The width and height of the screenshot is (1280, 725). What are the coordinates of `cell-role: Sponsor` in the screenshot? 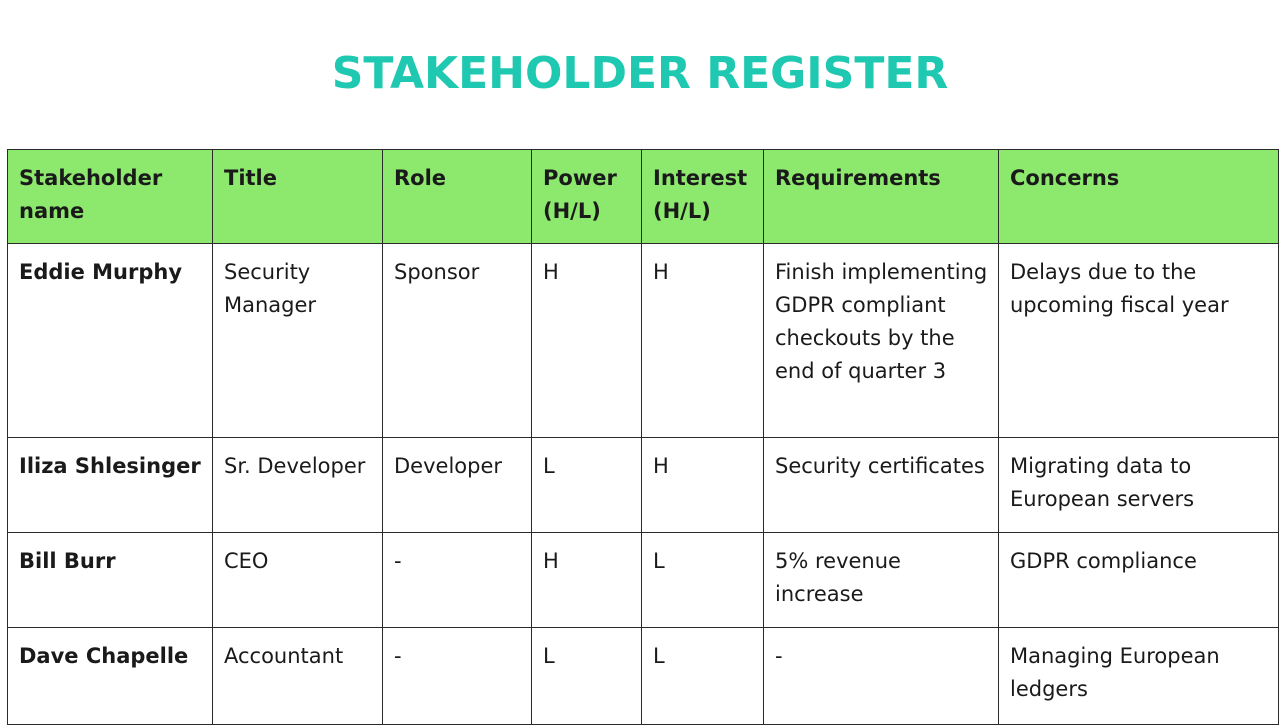 It's located at (457, 340).